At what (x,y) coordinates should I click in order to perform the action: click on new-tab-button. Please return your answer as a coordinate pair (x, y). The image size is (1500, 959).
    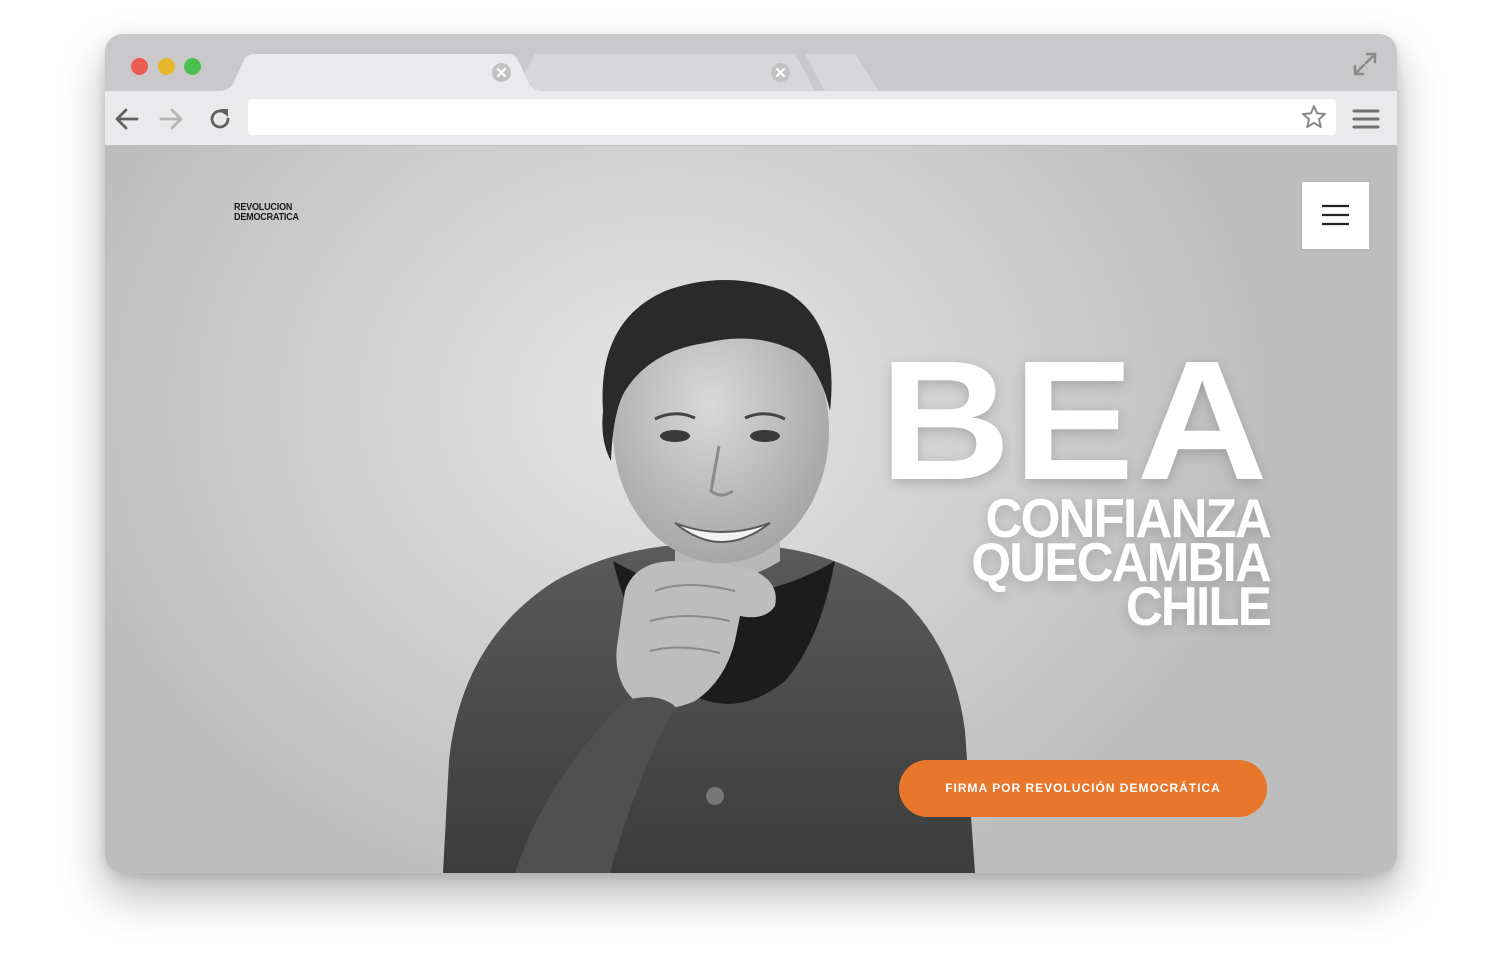
    Looking at the image, I should click on (845, 72).